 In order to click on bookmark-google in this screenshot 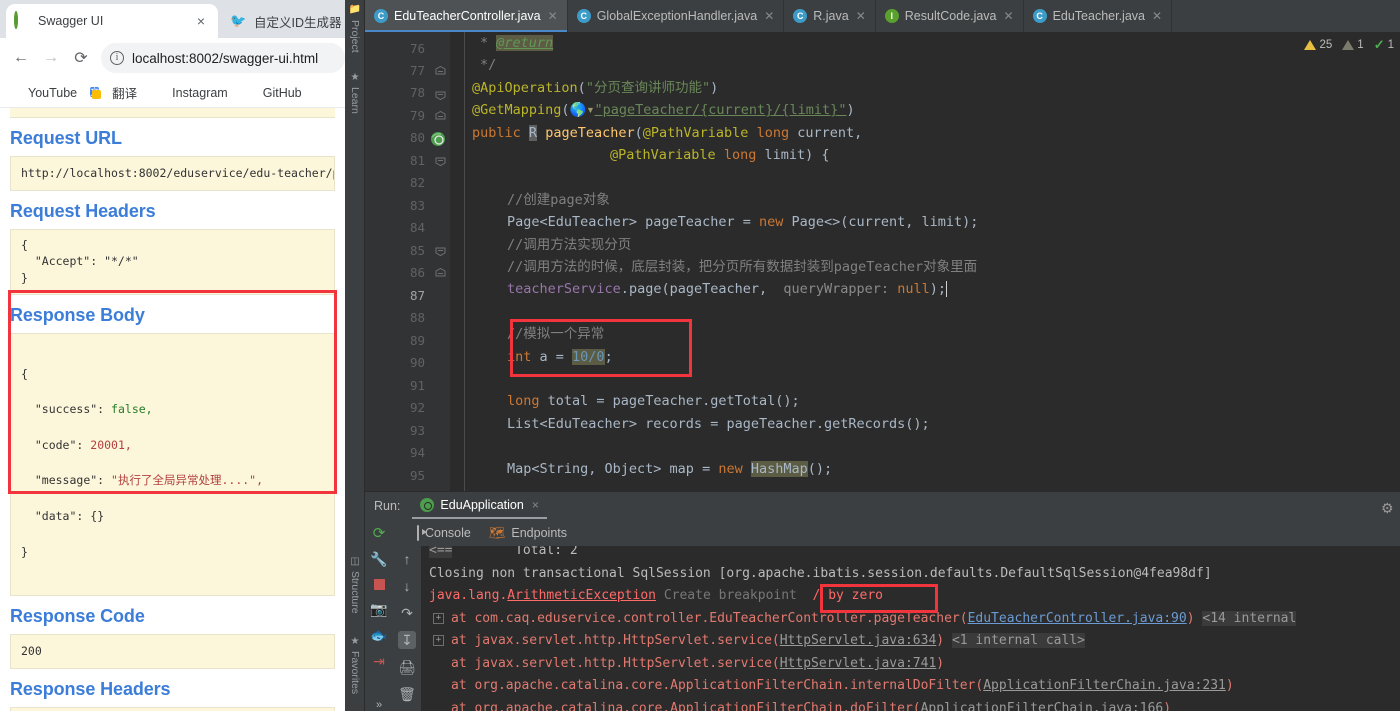, I will do `click(326, 92)`.